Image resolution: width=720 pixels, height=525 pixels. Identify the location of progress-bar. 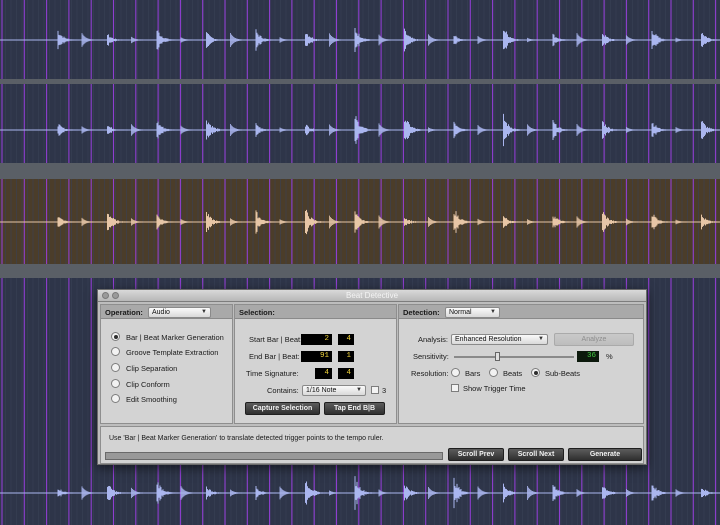
(274, 456).